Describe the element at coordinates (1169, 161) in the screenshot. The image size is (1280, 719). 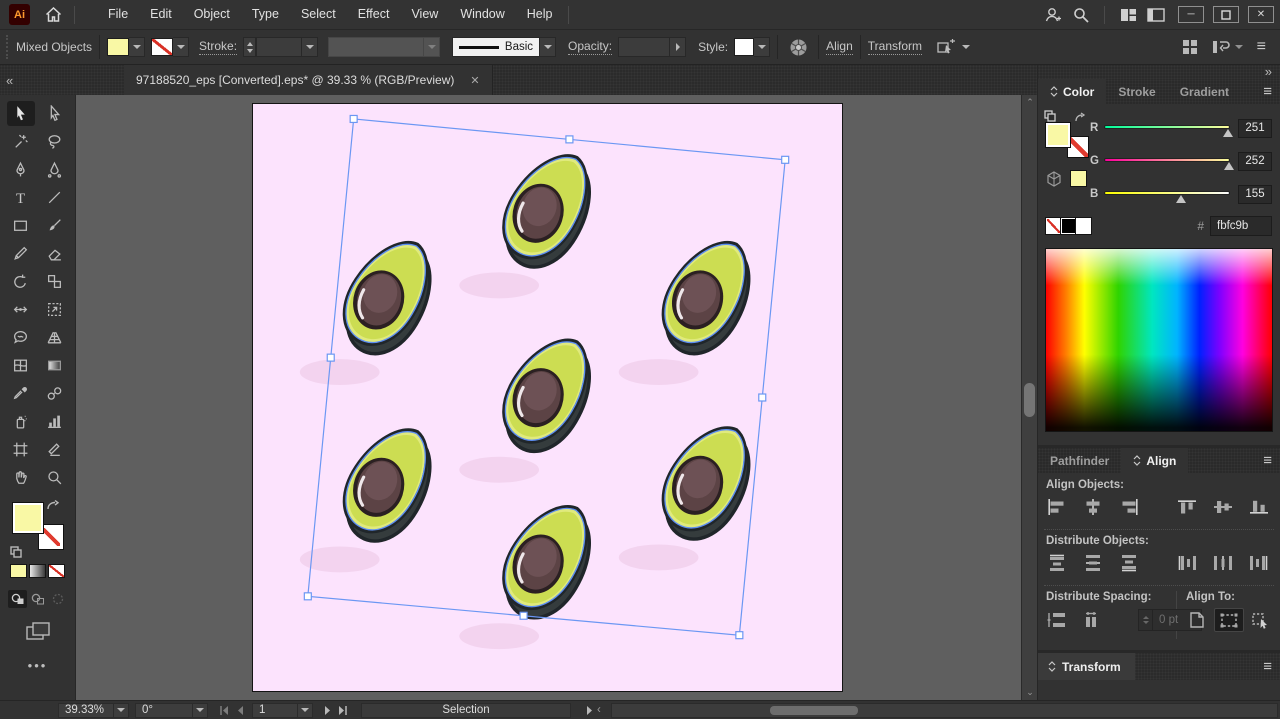
I see `G-slider` at that location.